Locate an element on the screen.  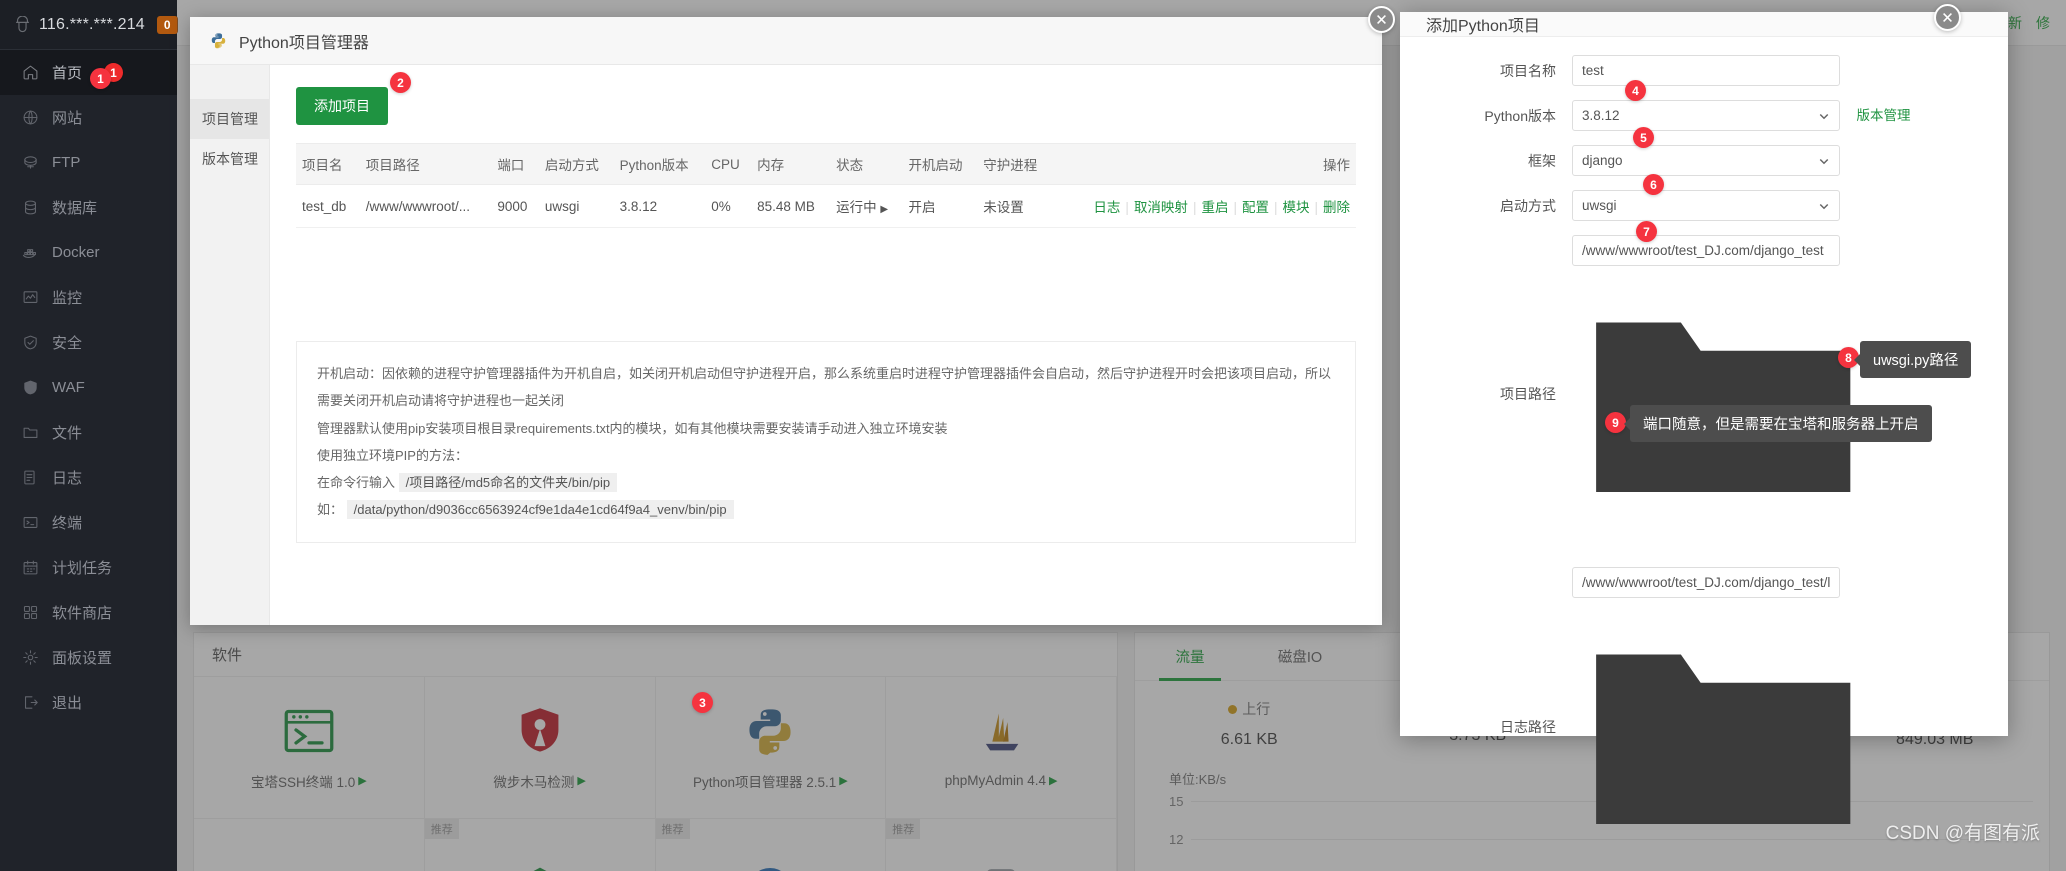
python-version-label: Python版本 is located at coordinates (1520, 115).